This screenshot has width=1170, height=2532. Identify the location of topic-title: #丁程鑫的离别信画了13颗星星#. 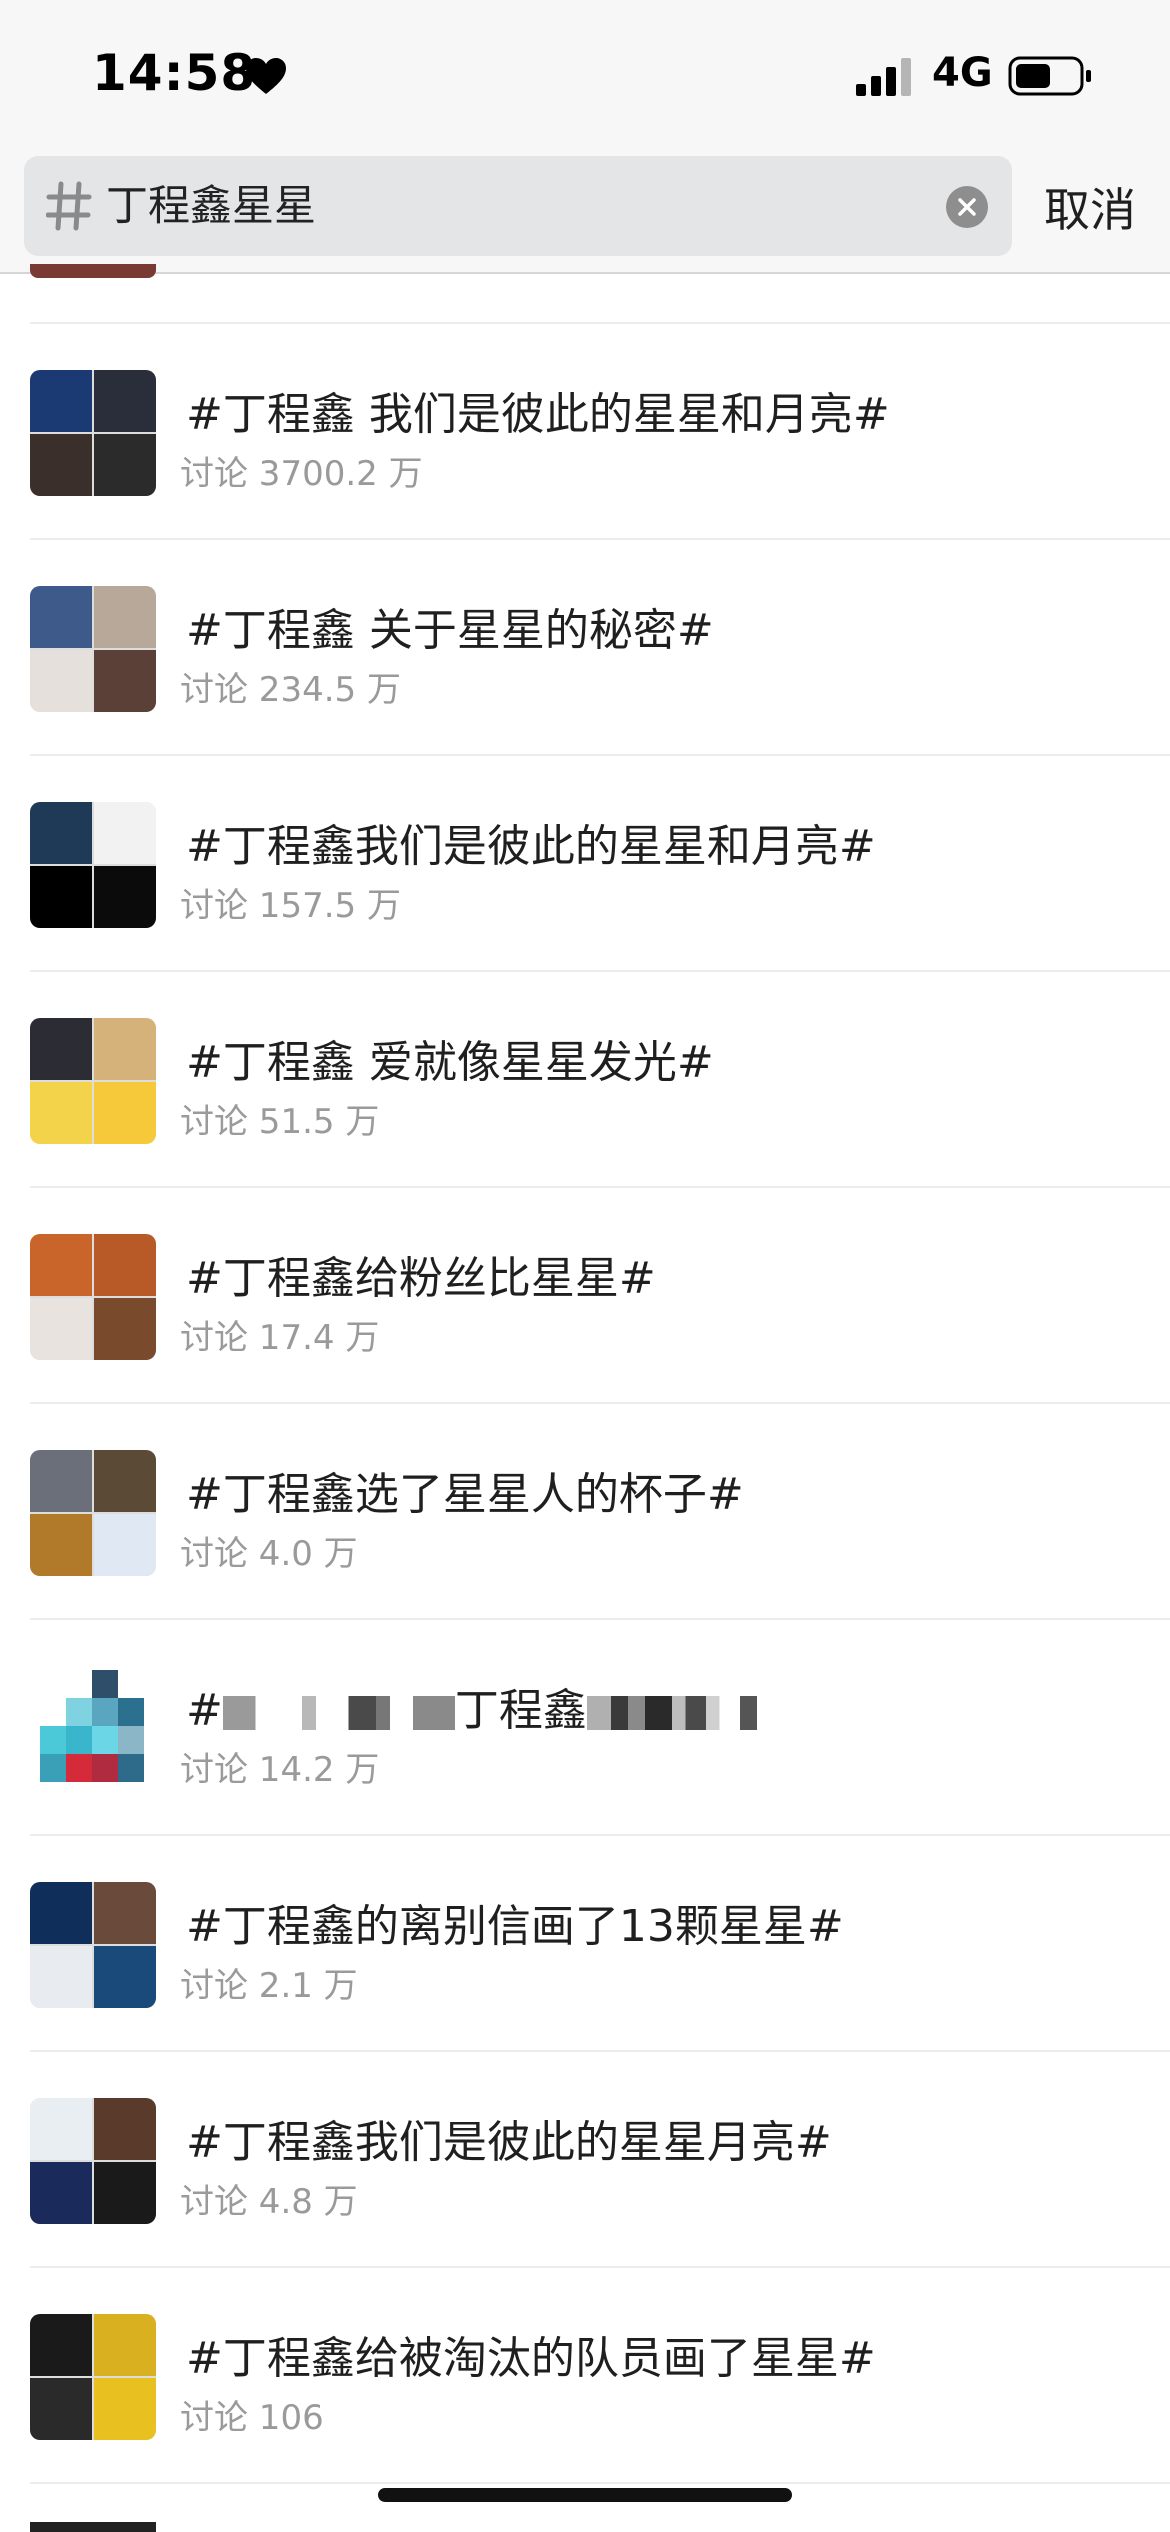
(515, 1926).